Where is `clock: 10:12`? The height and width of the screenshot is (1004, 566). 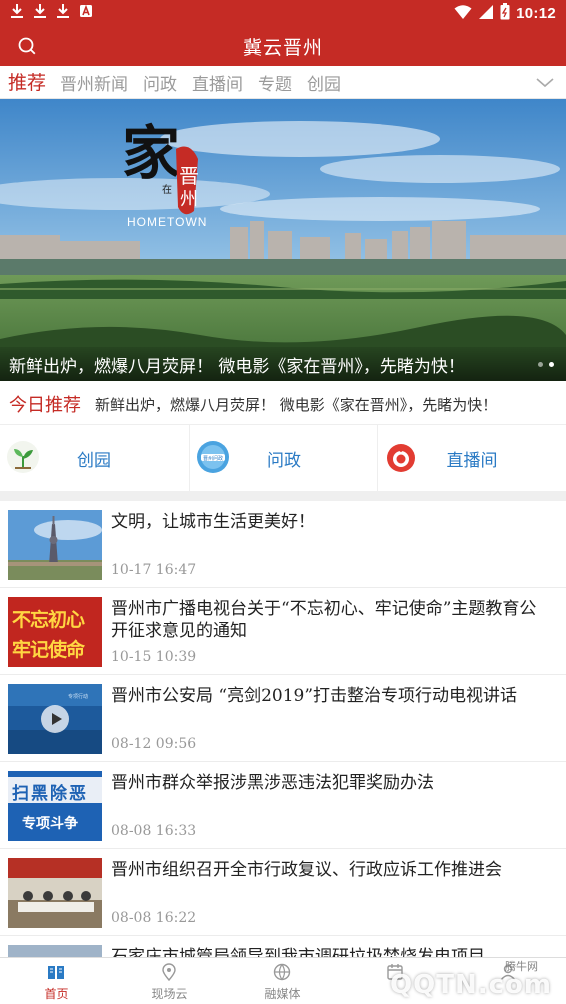
clock: 10:12 is located at coordinates (536, 13).